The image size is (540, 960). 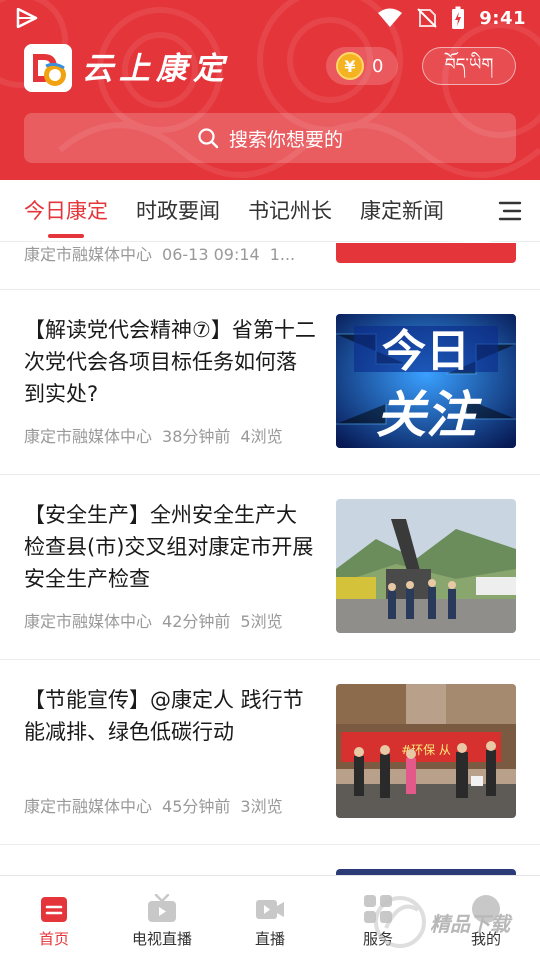 I want to click on item-meta: 康定市融媒体中心 45分钟前 3浏览, so click(x=158, y=807).